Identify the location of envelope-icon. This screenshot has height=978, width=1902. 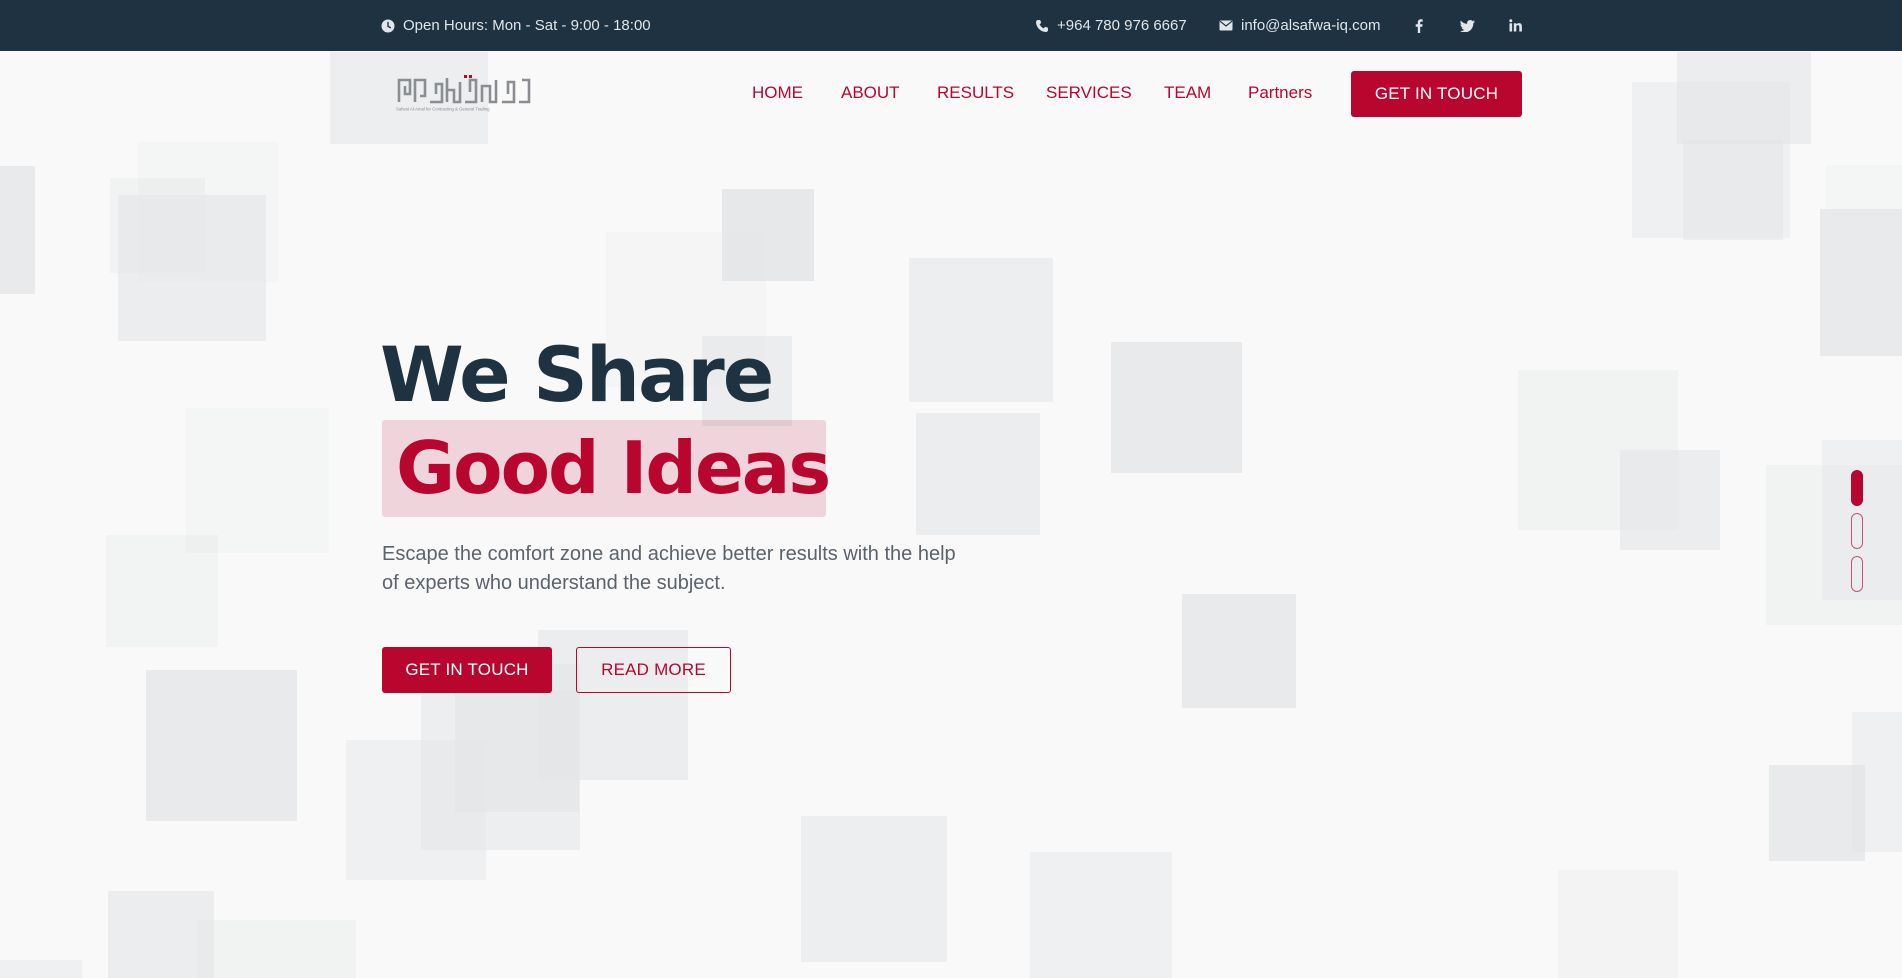
(1226, 25).